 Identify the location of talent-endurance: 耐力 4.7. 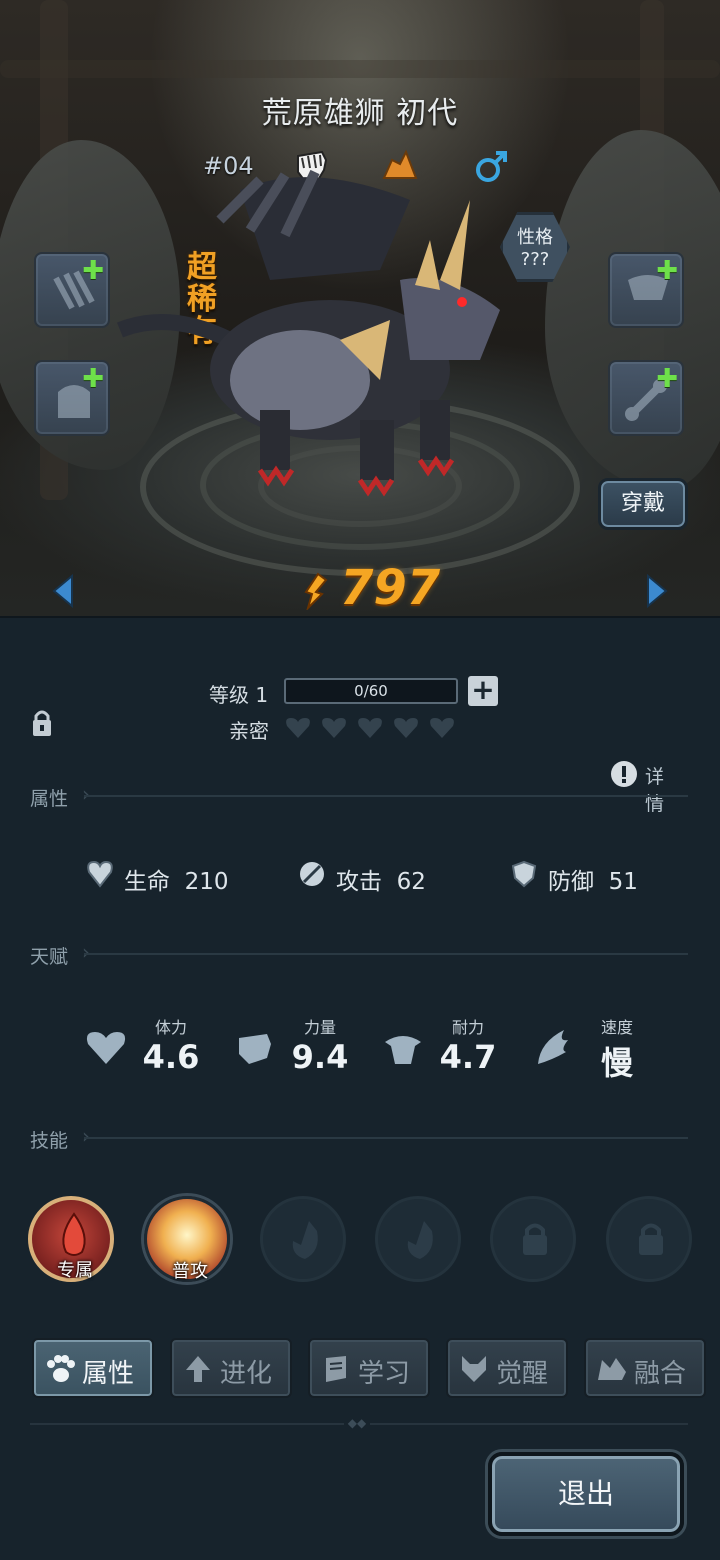
(451, 1049).